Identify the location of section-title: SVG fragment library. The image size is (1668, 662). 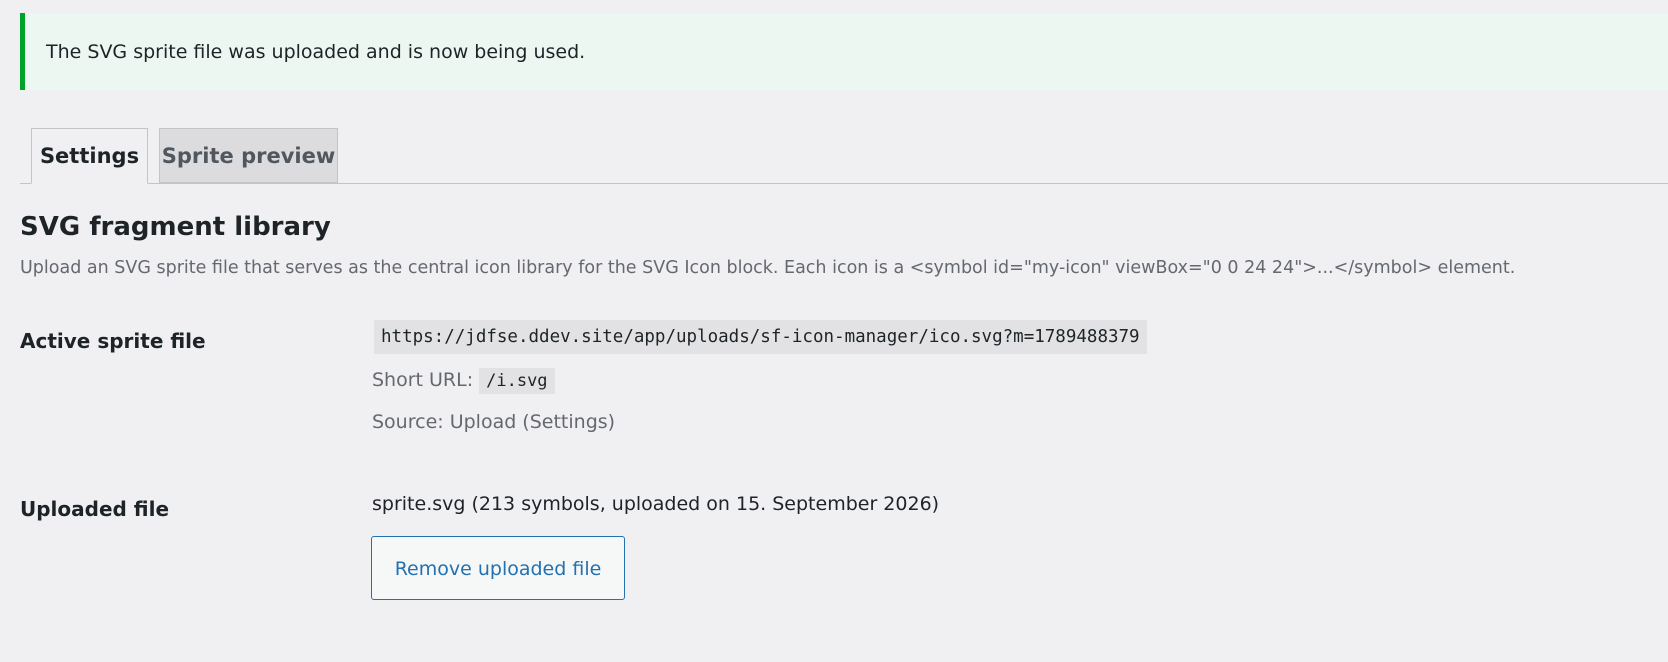
(175, 227).